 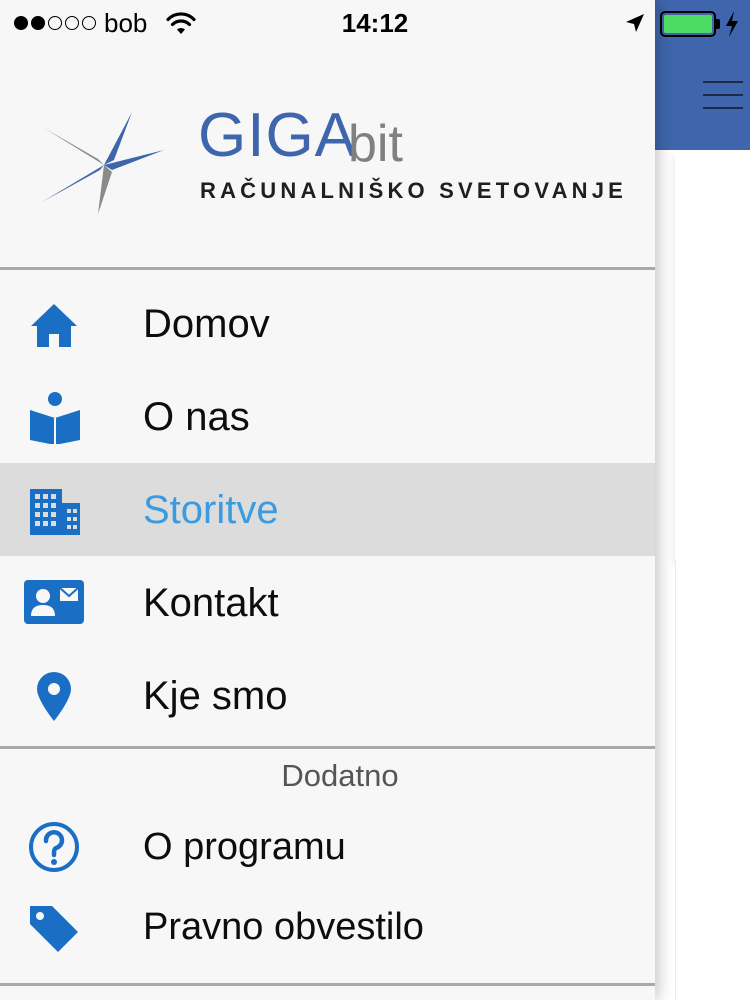 What do you see at coordinates (635, 23) in the screenshot?
I see `location-arrow-icon` at bounding box center [635, 23].